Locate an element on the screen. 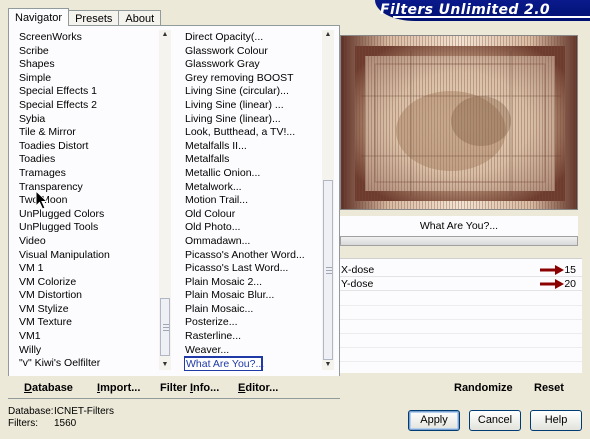 The height and width of the screenshot is (439, 590). category-item: Tramages is located at coordinates (93, 174).